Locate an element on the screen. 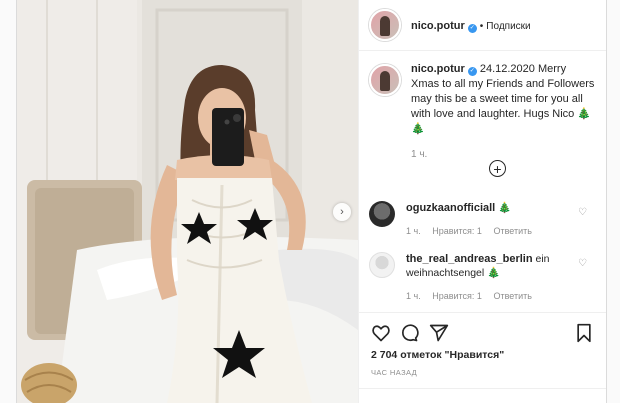 The width and height of the screenshot is (620, 403). likes-count: 2 704 отметок "Нравится" is located at coordinates (437, 355).